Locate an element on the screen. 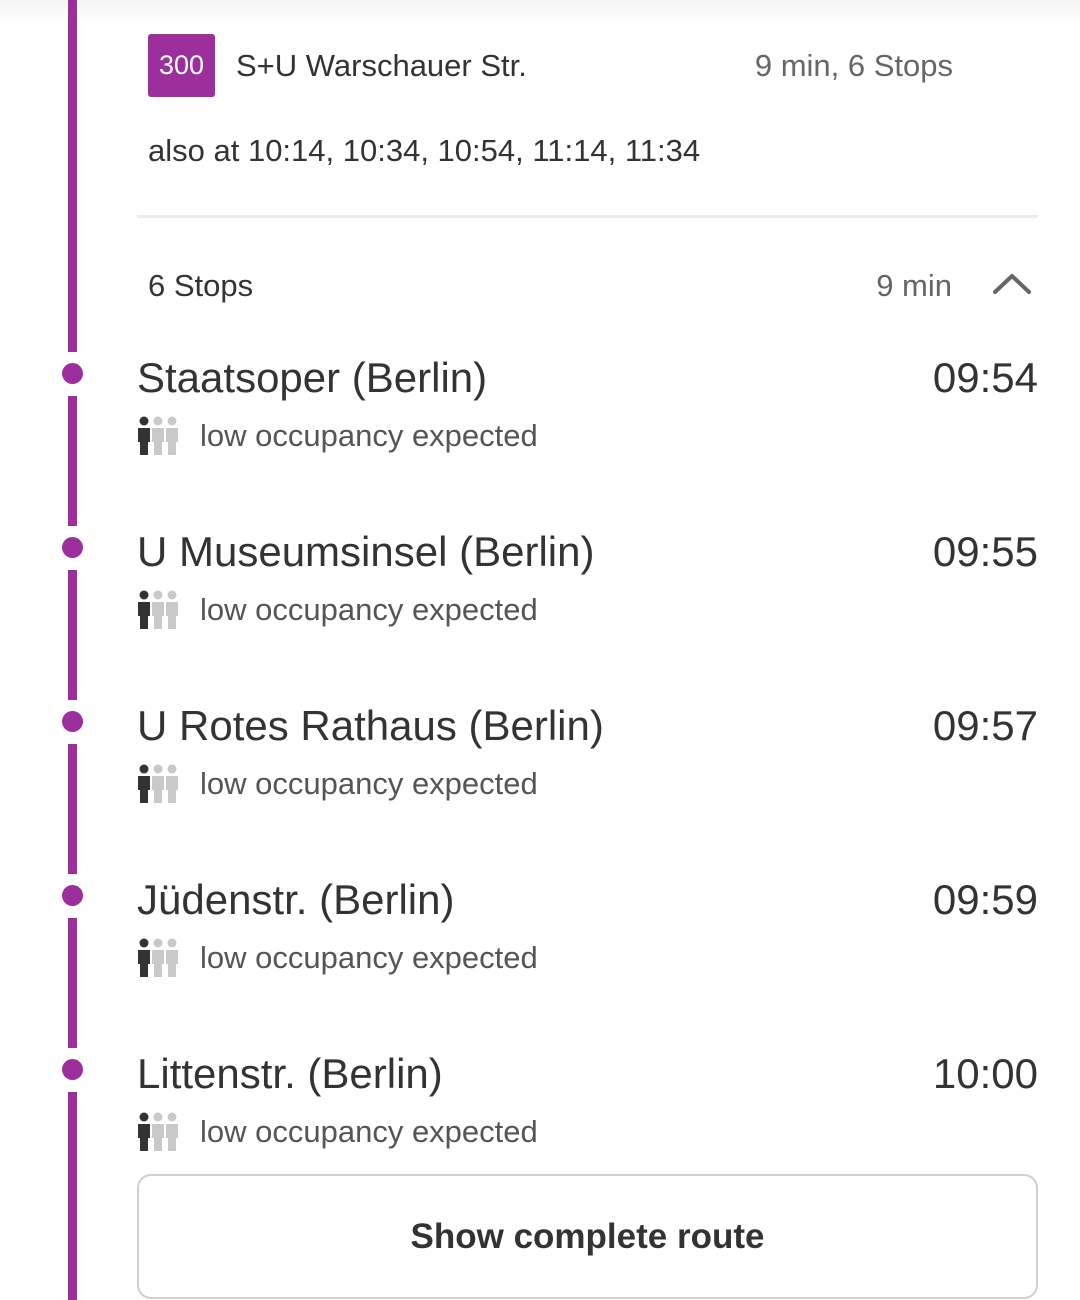  line-badge: 300 is located at coordinates (181, 65).